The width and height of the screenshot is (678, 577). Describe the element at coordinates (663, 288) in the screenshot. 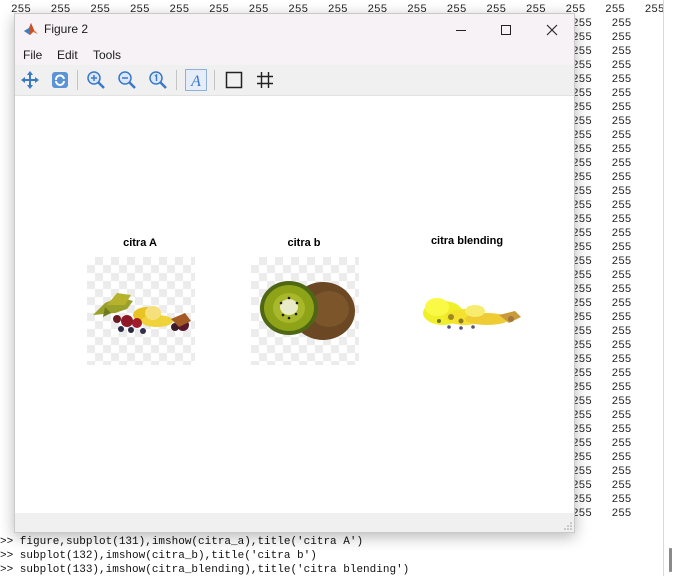

I see `console-divider` at that location.